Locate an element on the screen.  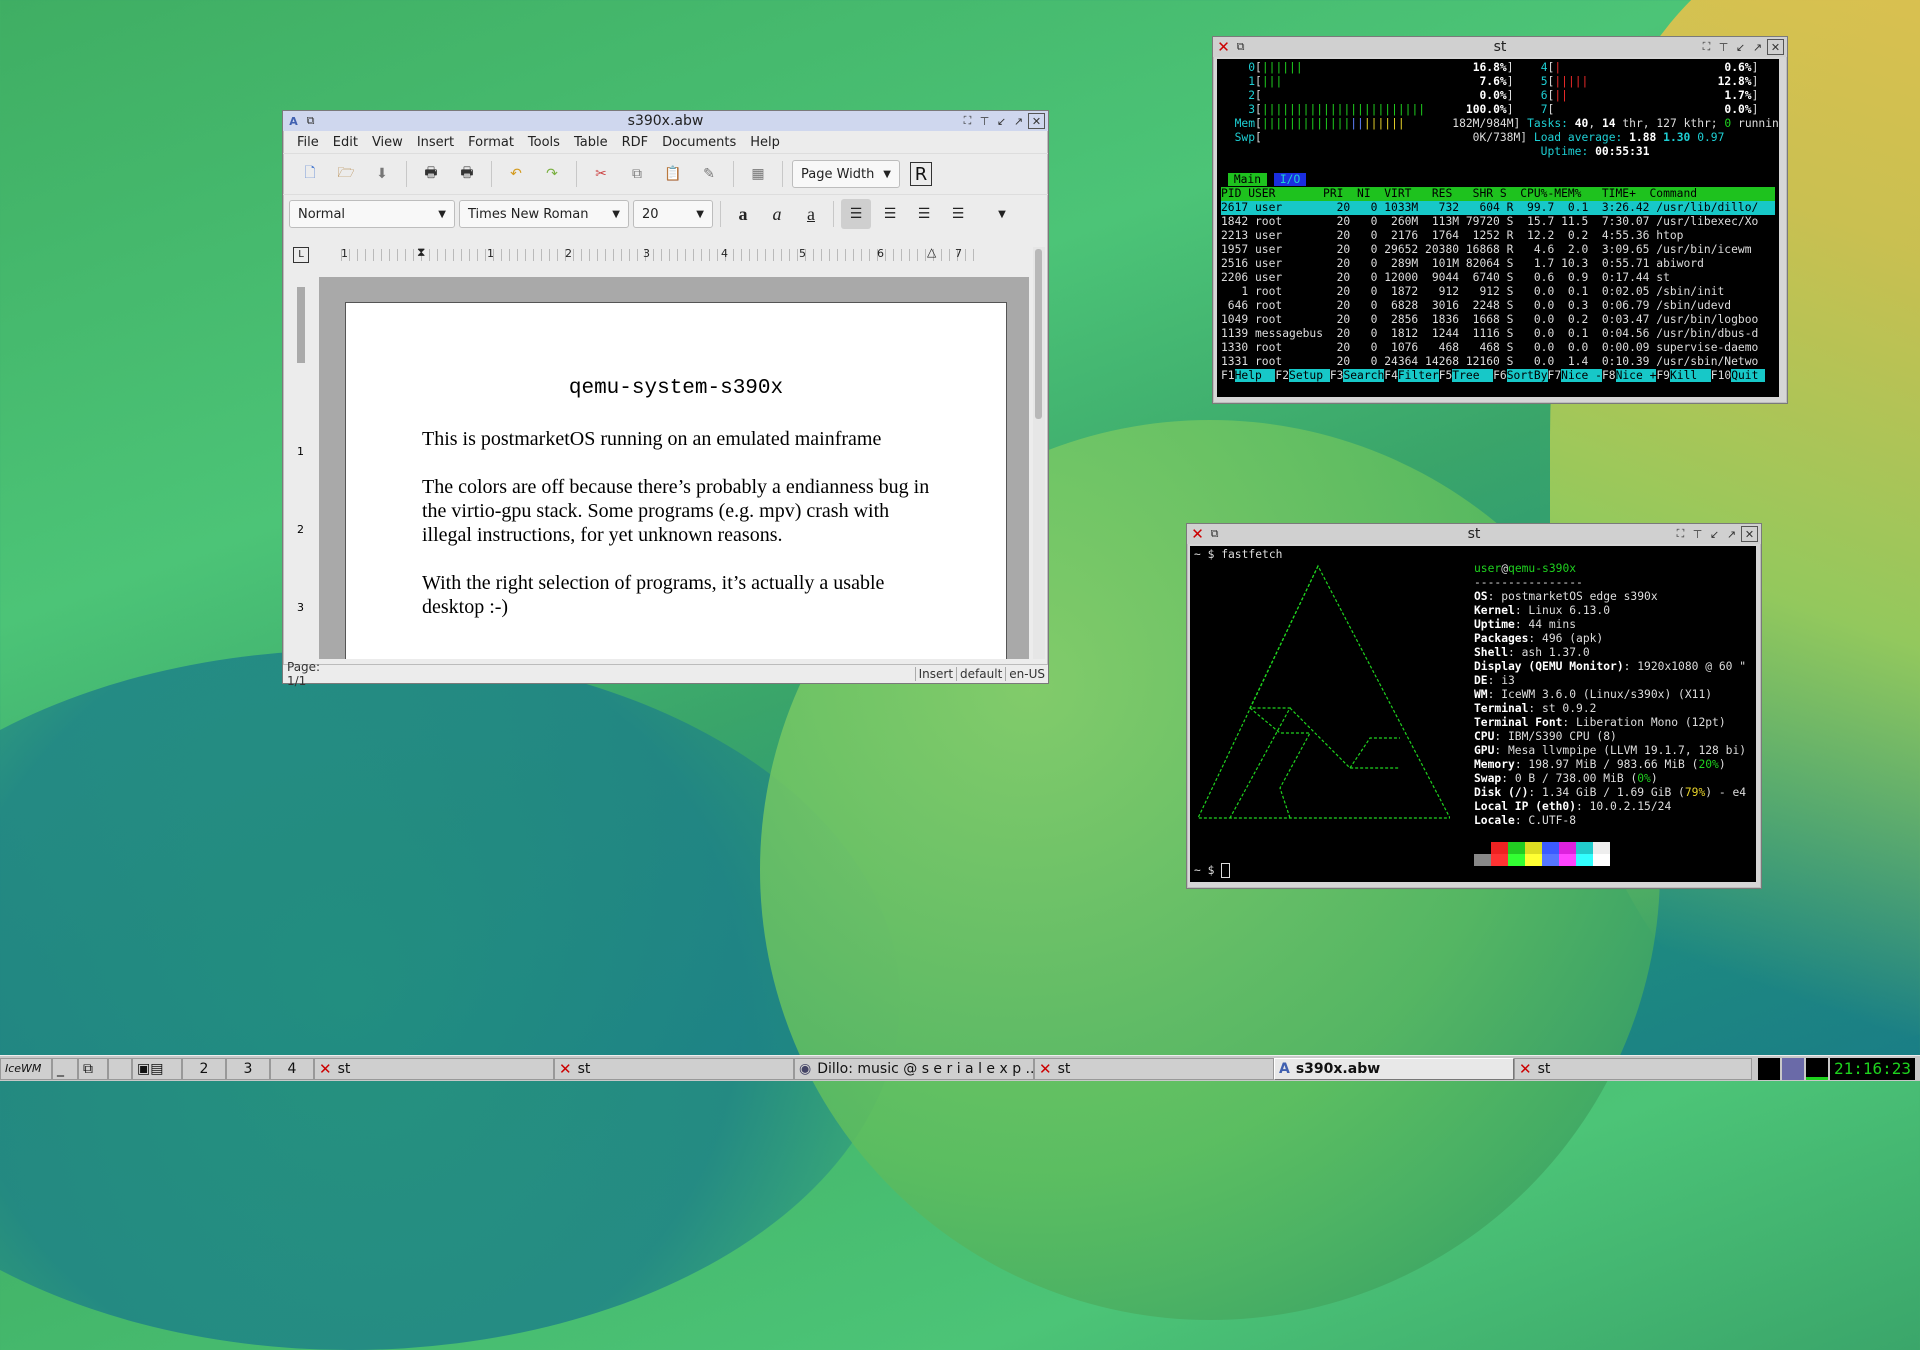
tab-io: I/O is located at coordinates (1290, 179).